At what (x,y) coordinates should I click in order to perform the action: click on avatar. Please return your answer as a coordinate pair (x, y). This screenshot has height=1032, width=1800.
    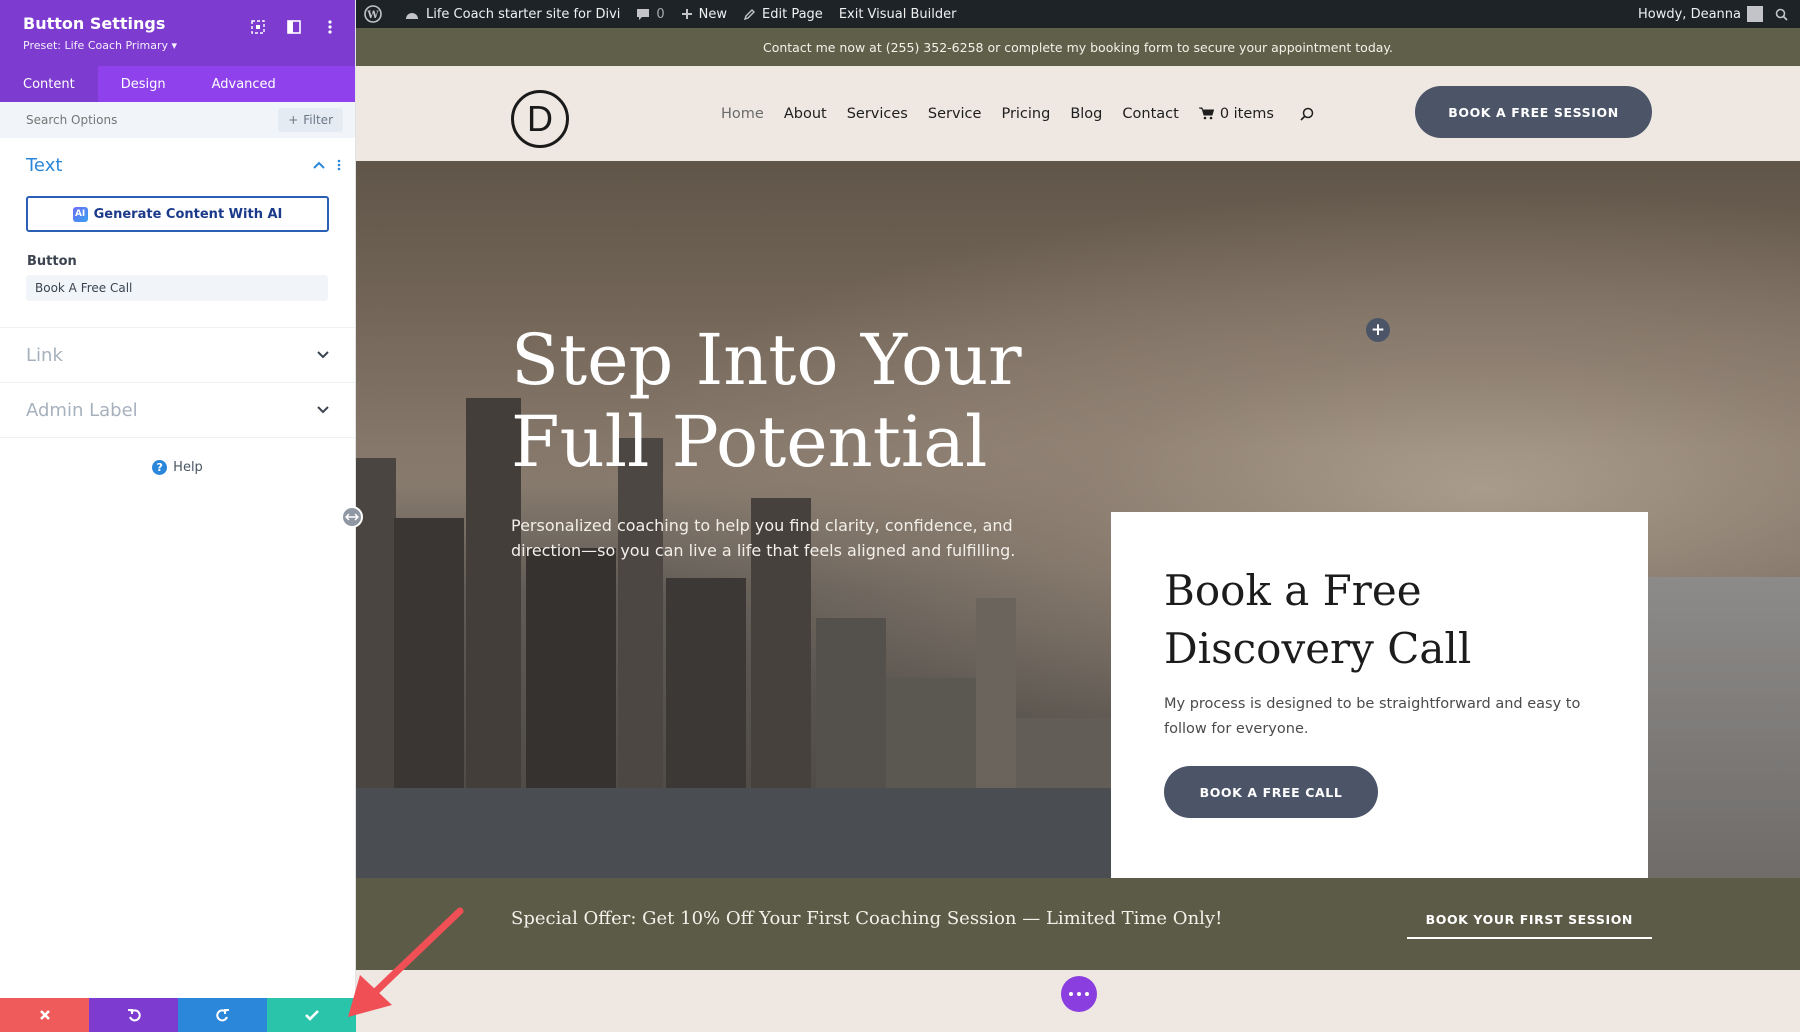
    Looking at the image, I should click on (1755, 14).